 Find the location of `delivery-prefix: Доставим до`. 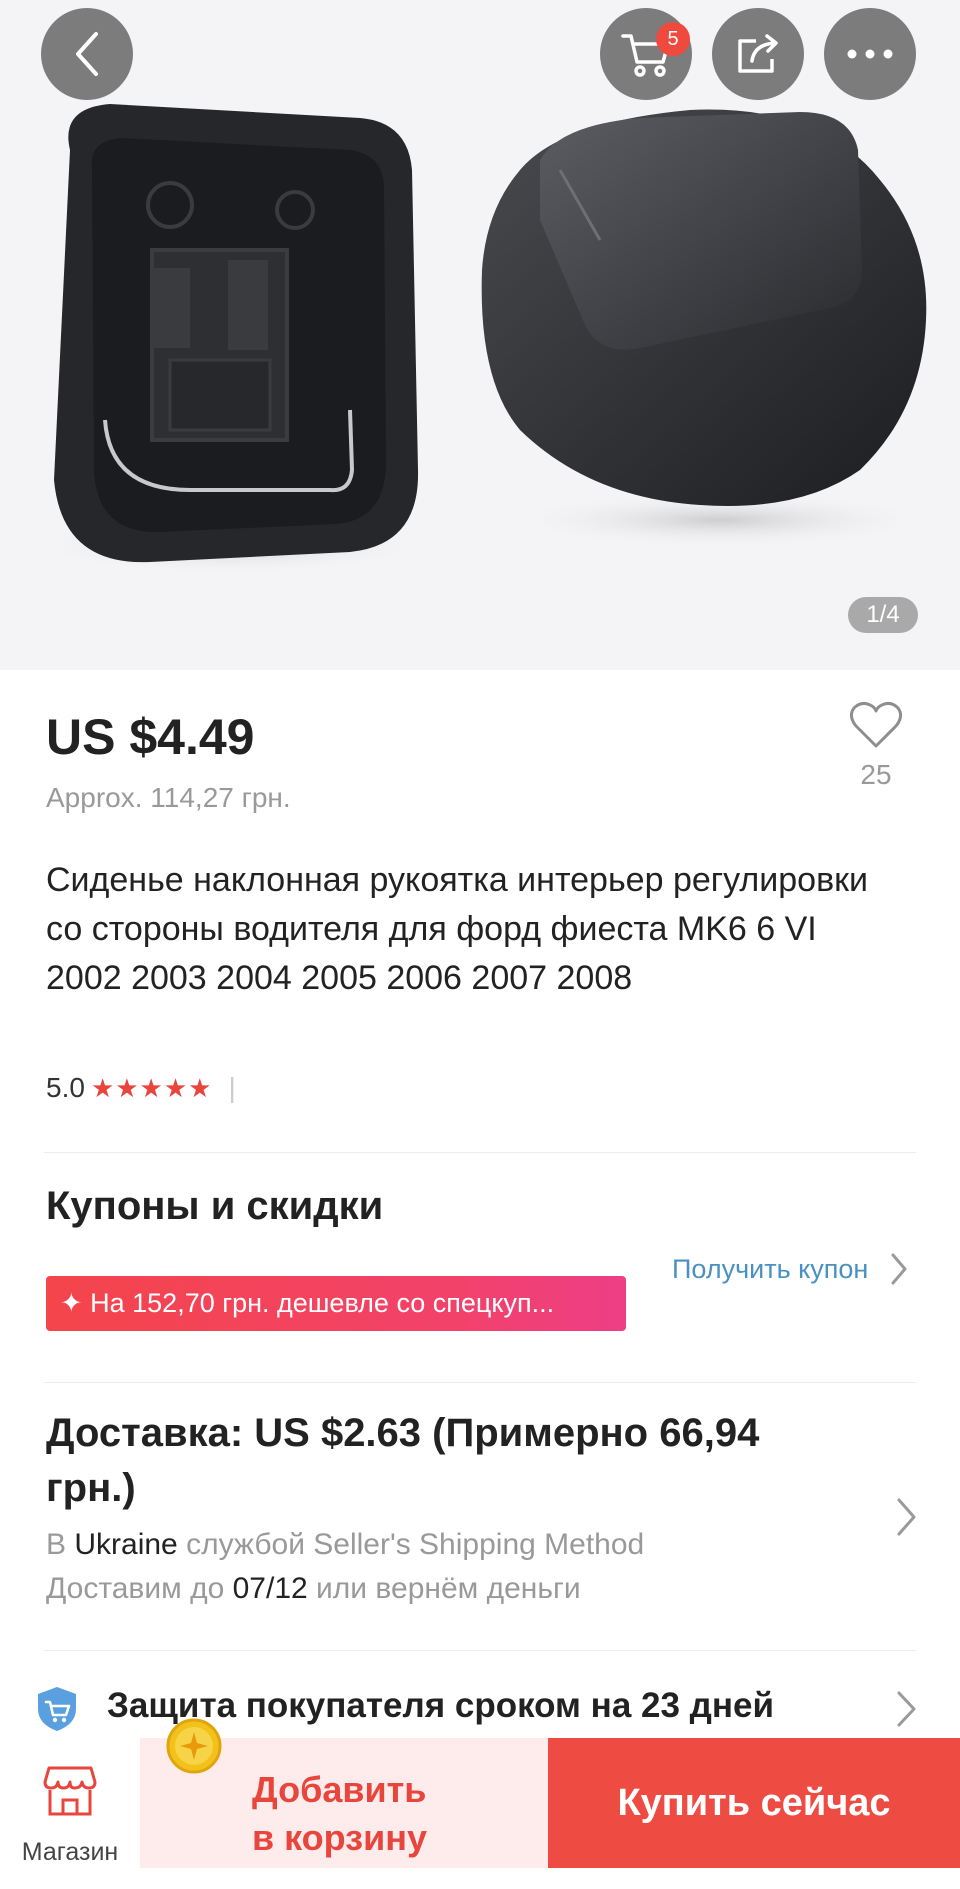

delivery-prefix: Доставим до is located at coordinates (135, 1588).